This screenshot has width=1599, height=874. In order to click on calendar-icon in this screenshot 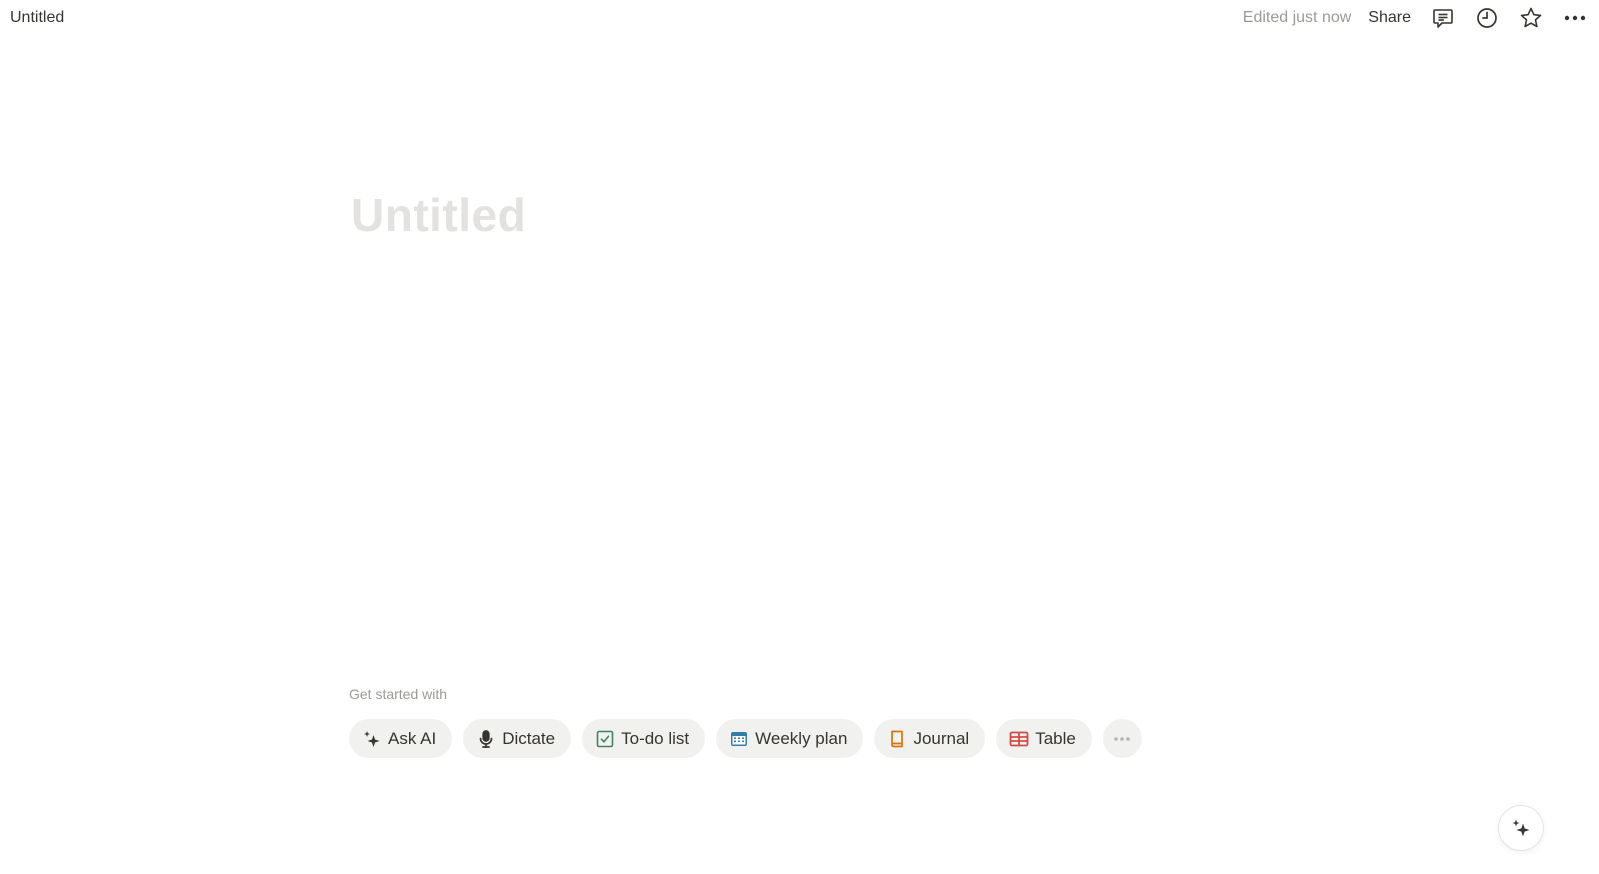, I will do `click(739, 739)`.